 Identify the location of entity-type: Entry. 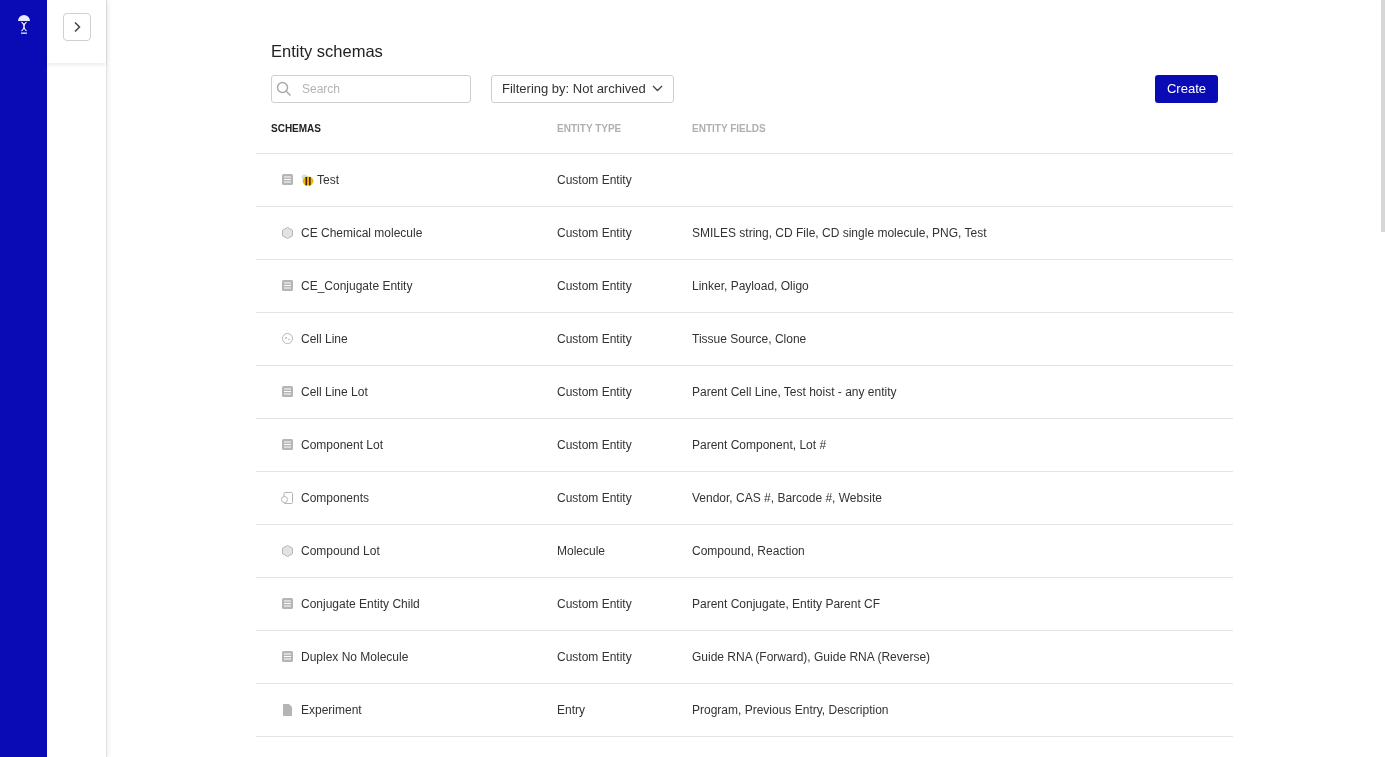
(571, 710).